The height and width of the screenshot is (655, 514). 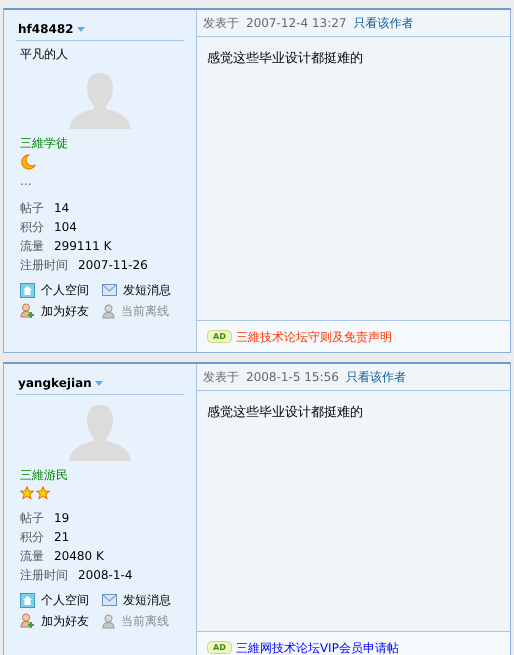 What do you see at coordinates (292, 377) in the screenshot?
I see `post-time: 2008-1-5 15:56` at bounding box center [292, 377].